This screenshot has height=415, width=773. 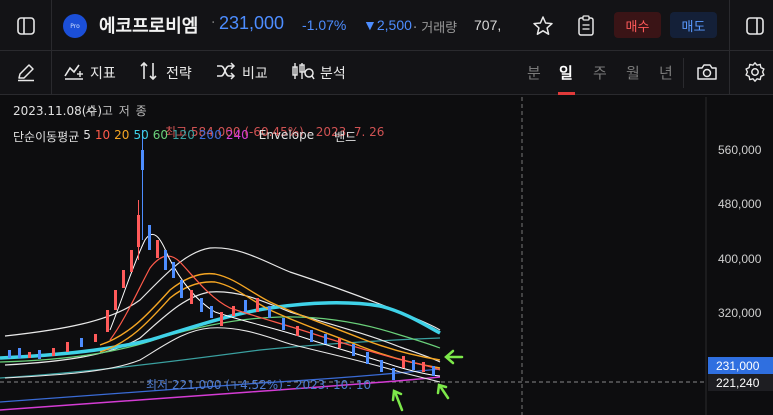 What do you see at coordinates (122, 135) in the screenshot?
I see `ma-20: 20` at bounding box center [122, 135].